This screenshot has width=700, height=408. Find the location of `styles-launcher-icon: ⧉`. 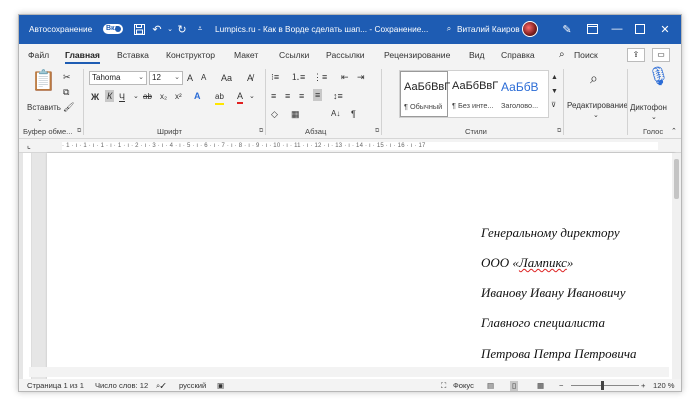

styles-launcher-icon: ⧉ is located at coordinates (559, 131).